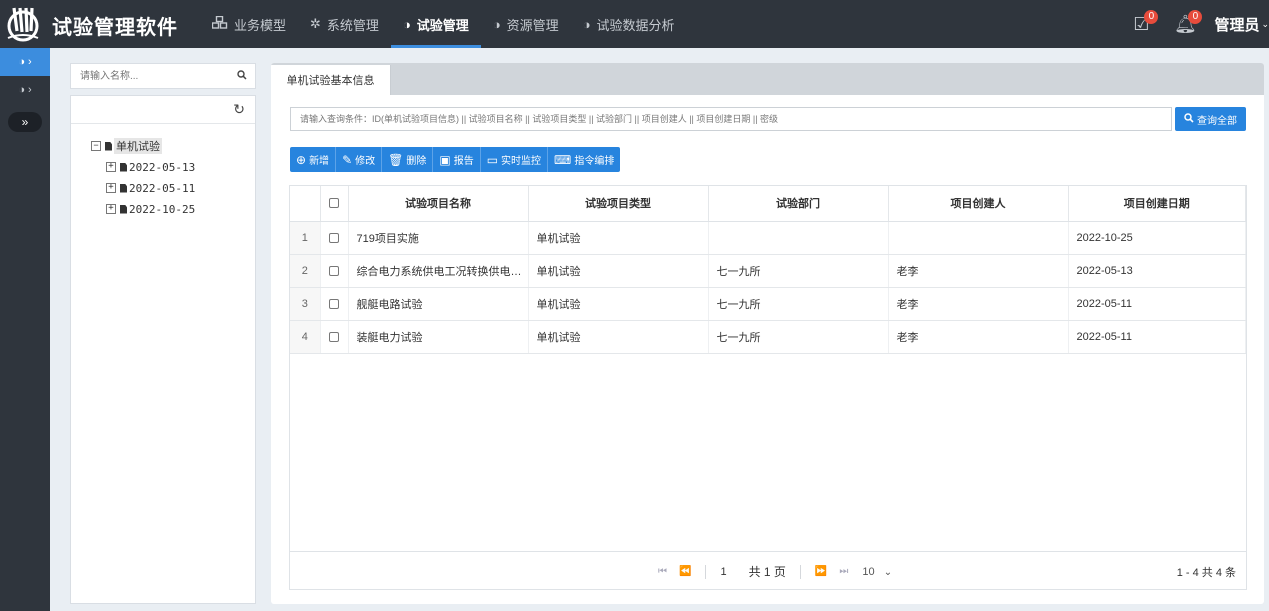  I want to click on command-button: ⌨ 指令编排, so click(584, 159).